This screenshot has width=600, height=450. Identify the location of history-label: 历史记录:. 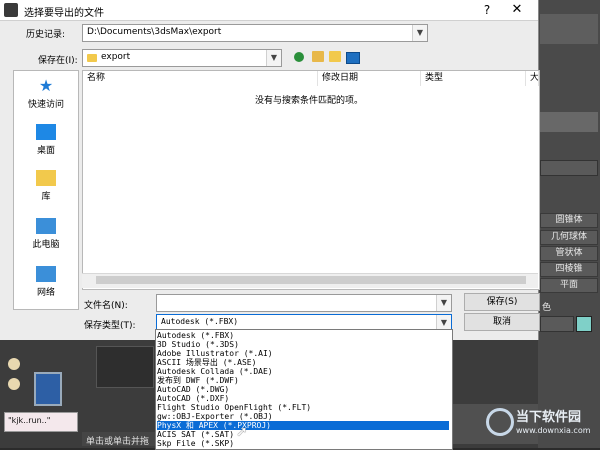
(46, 35).